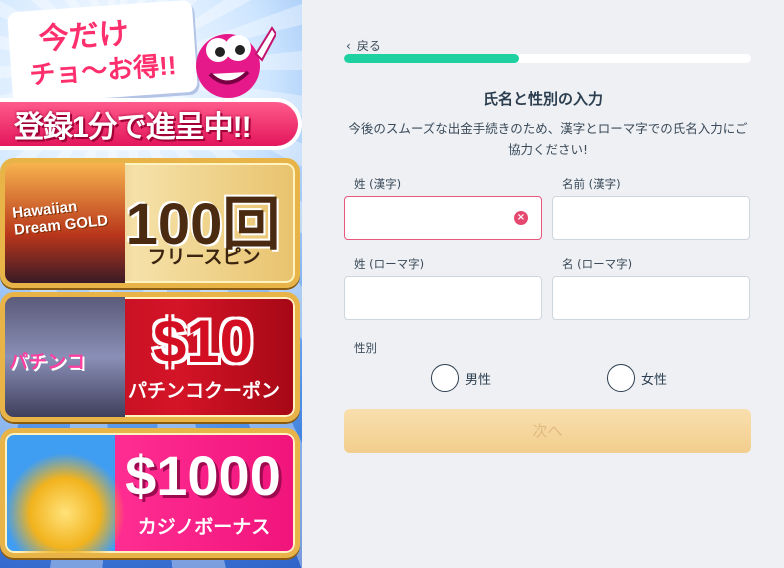 This screenshot has width=784, height=568. What do you see at coordinates (204, 257) in the screenshot?
I see `offer-caption: フリースピン` at bounding box center [204, 257].